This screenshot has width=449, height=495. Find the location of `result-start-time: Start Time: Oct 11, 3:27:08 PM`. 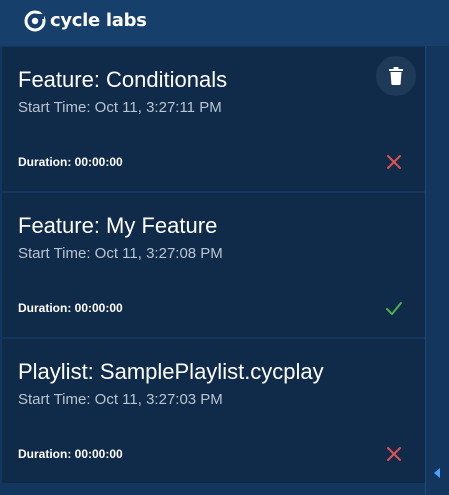

result-start-time: Start Time: Oct 11, 3:27:08 PM is located at coordinates (120, 253).